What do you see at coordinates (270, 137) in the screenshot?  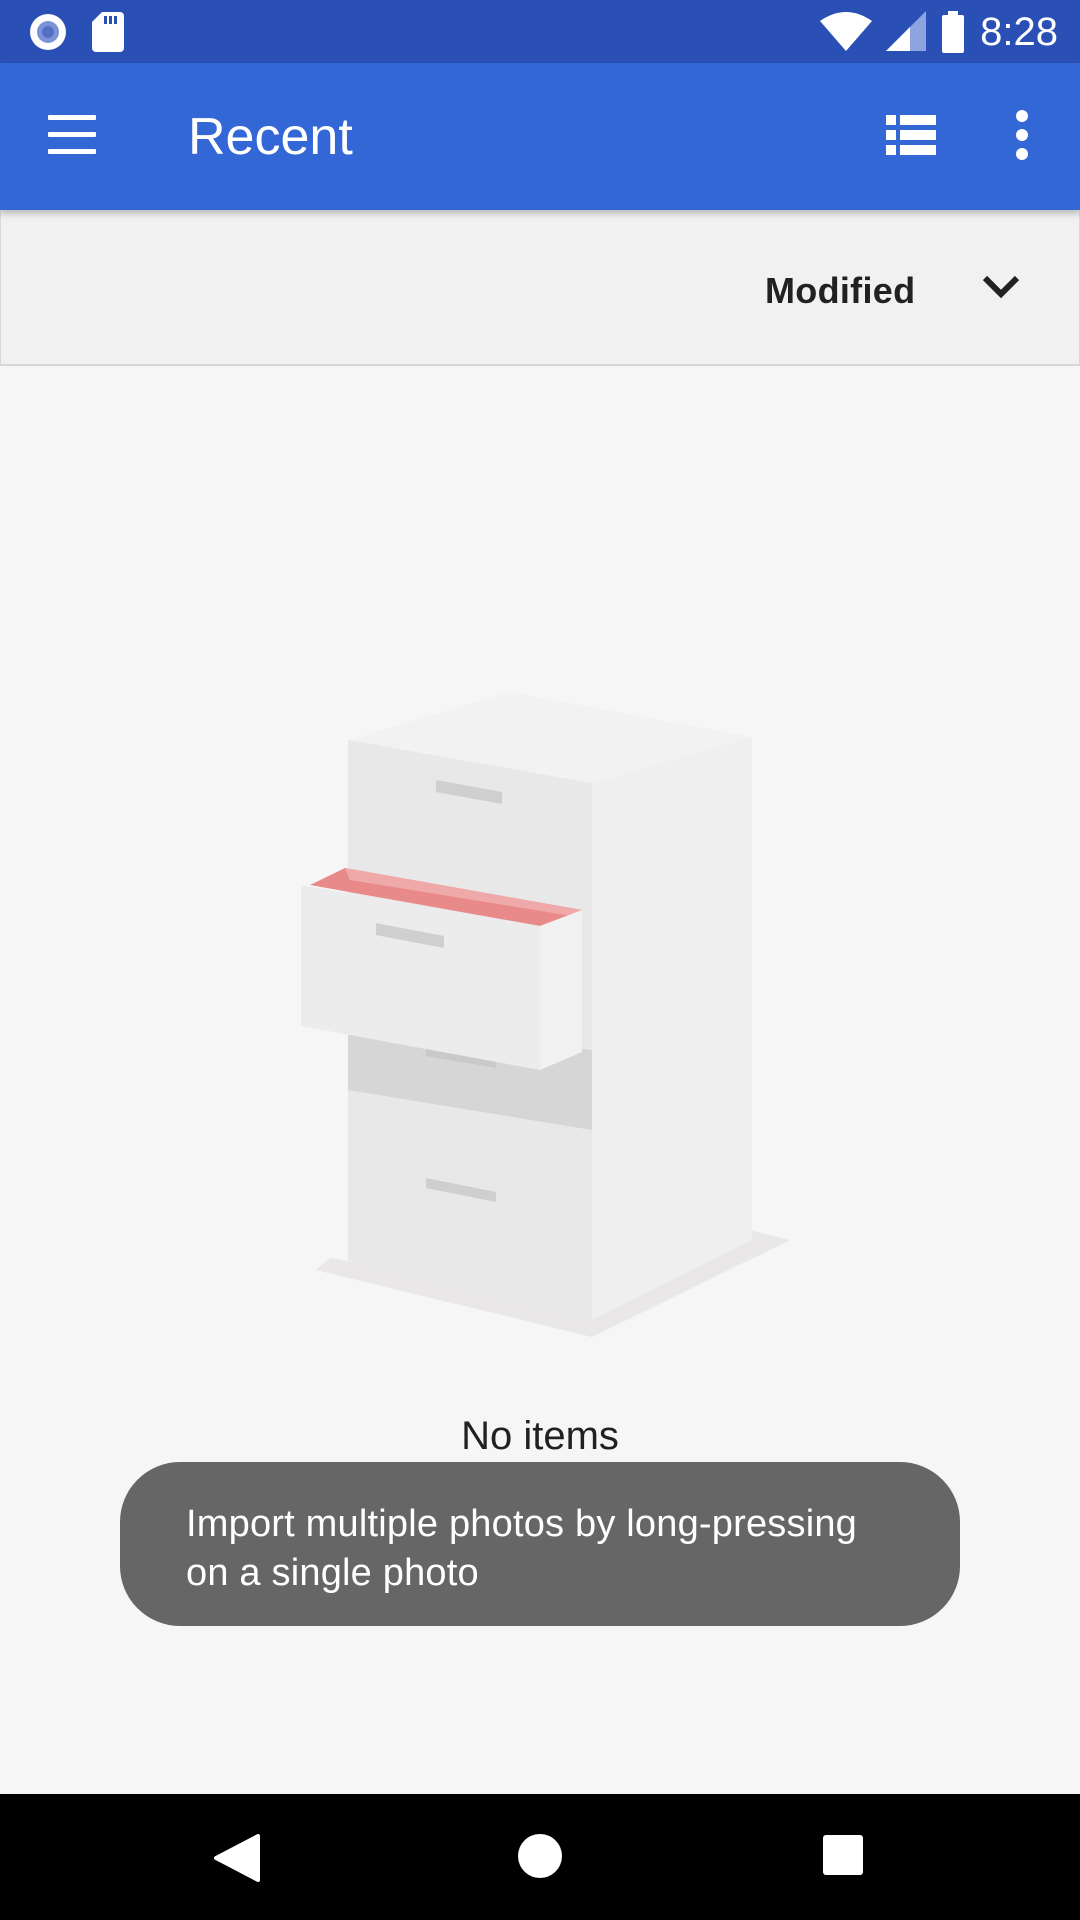 I see `page-title: Recent` at bounding box center [270, 137].